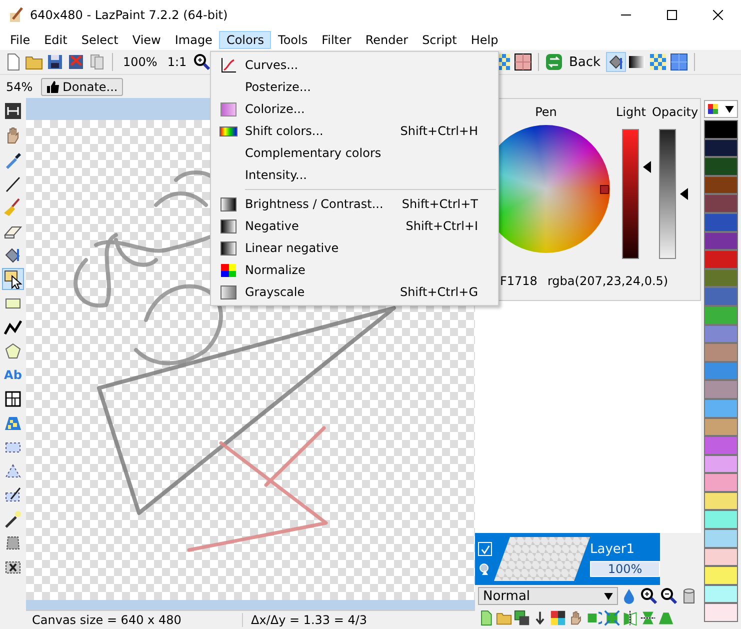  I want to click on menu-item: View, so click(146, 40).